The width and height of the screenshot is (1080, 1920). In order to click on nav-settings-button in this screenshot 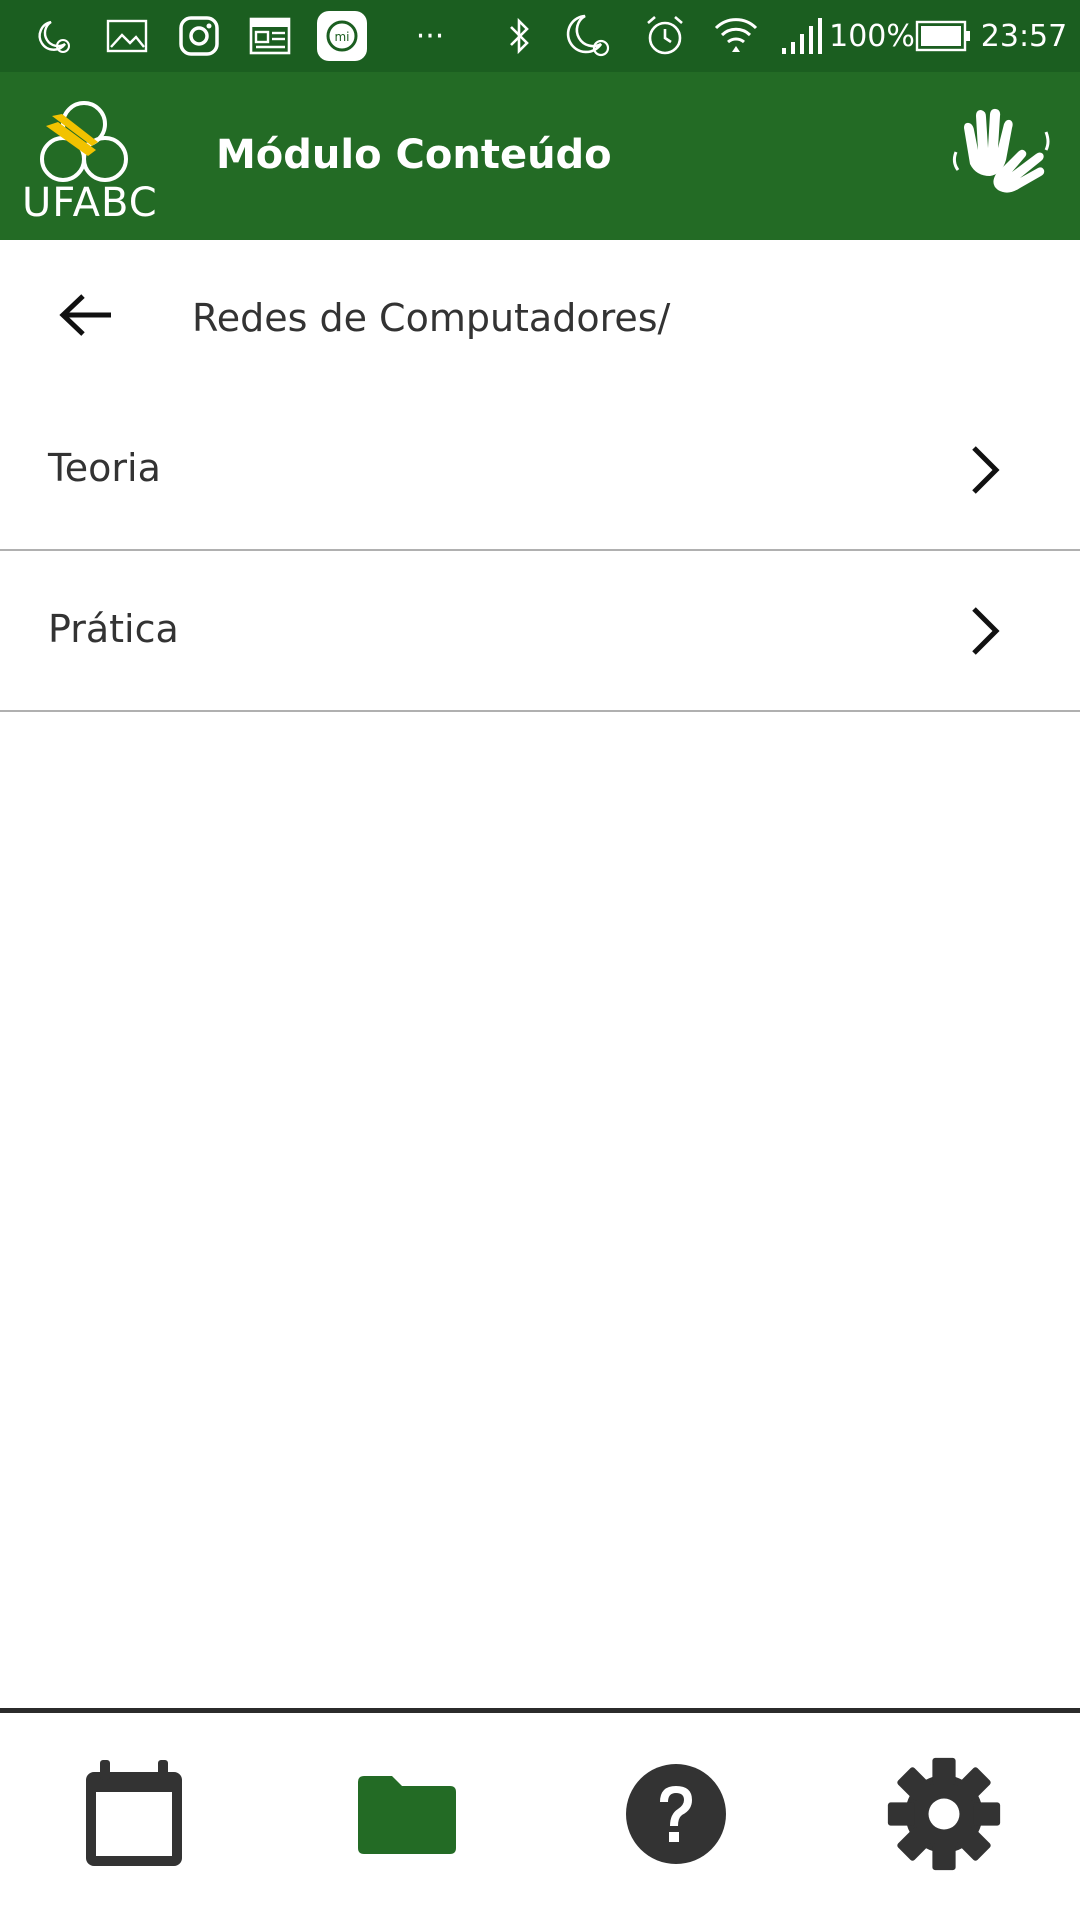, I will do `click(944, 1814)`.